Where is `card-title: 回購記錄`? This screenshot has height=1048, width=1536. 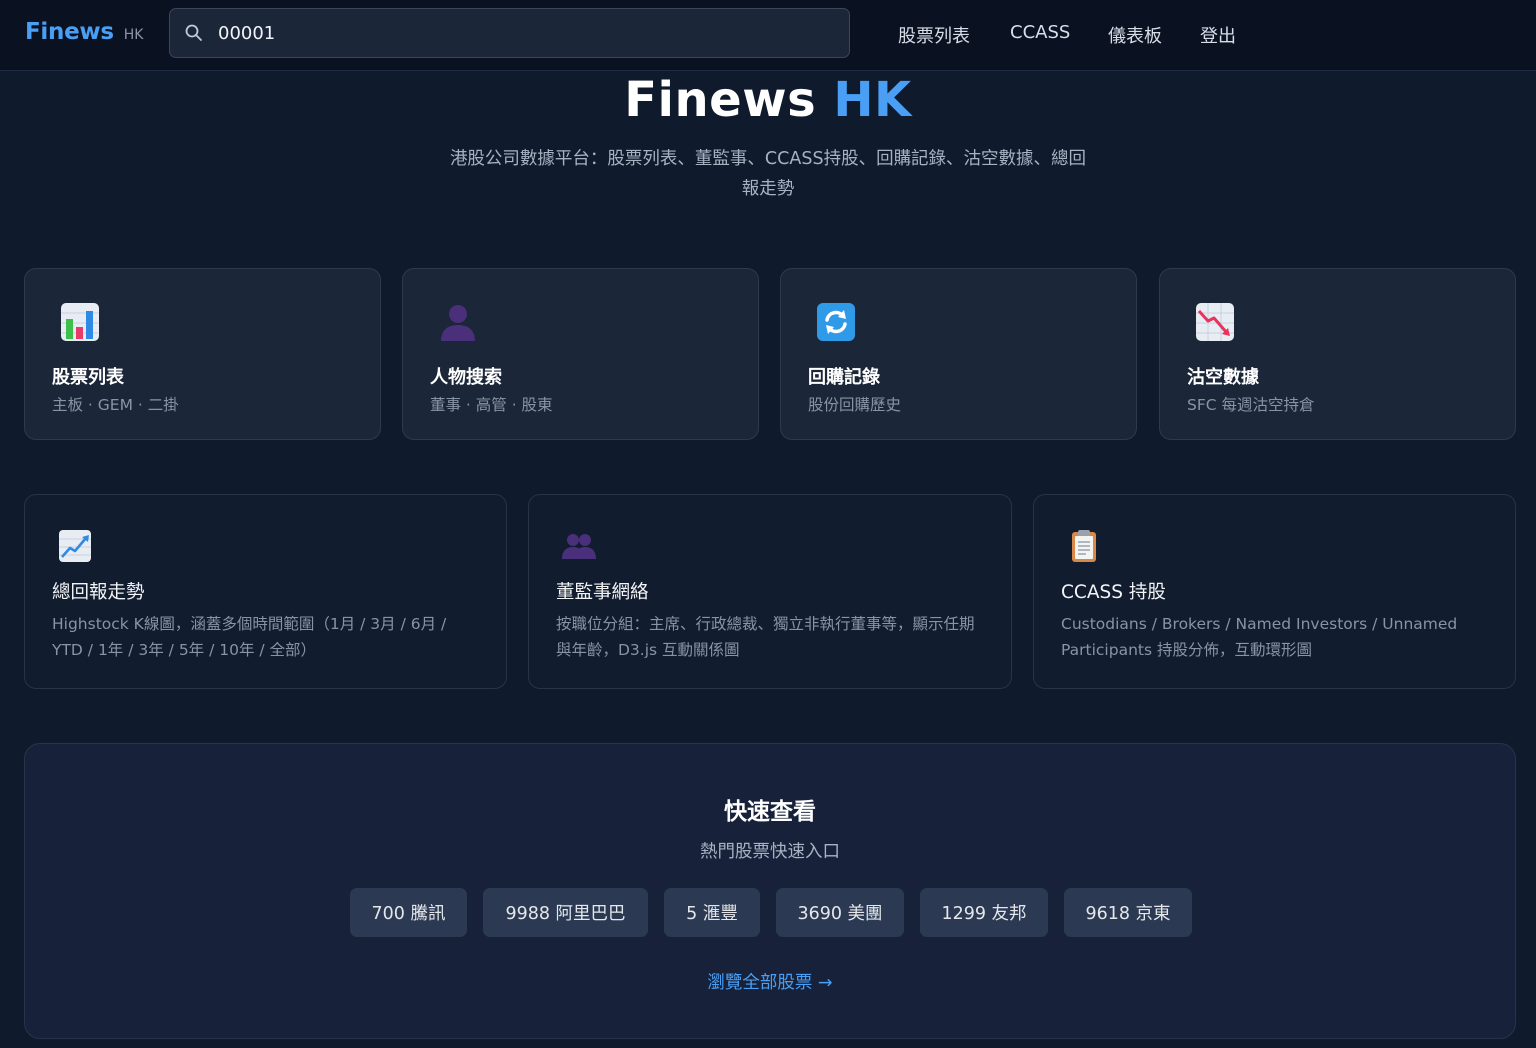 card-title: 回購記錄 is located at coordinates (844, 377).